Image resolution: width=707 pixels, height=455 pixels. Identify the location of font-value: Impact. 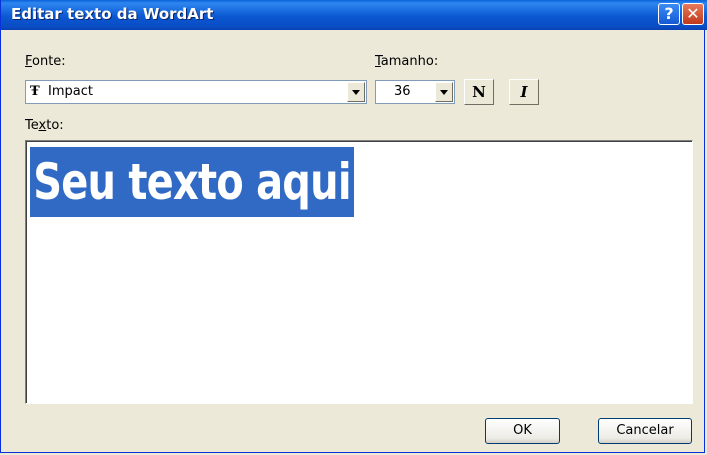
(70, 91).